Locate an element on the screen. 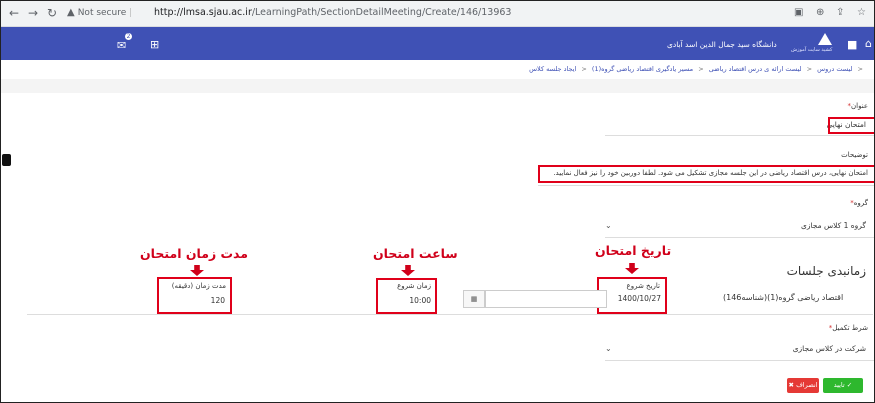  settings-gear-icon is located at coordinates (6, 160).